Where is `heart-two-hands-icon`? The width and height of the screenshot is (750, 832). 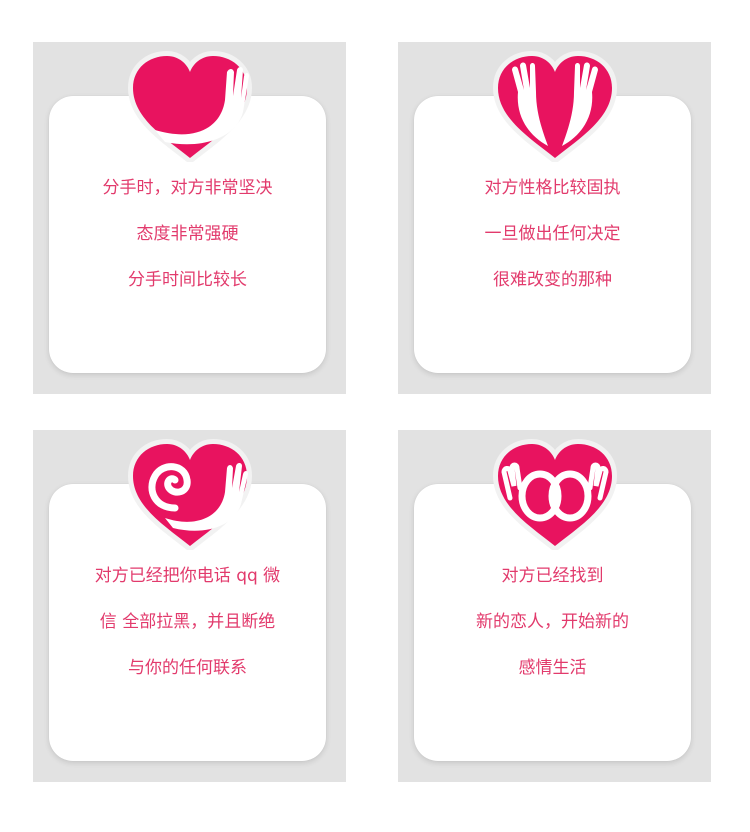 heart-two-hands-icon is located at coordinates (555, 106).